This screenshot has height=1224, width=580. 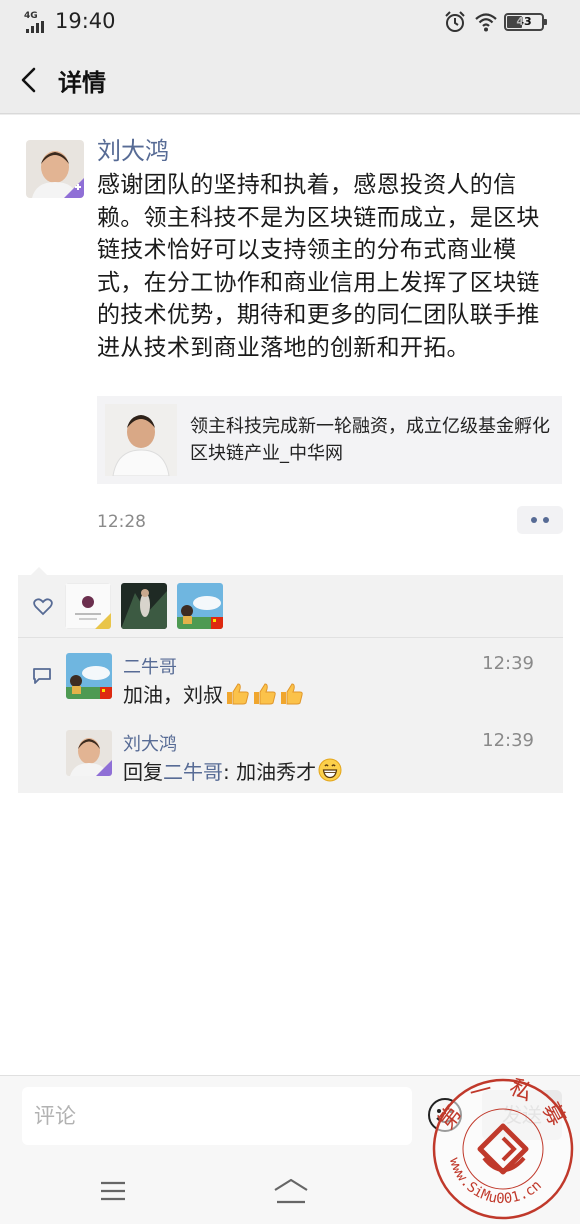 I want to click on commenter-name: 刘大鸿, so click(x=150, y=743).